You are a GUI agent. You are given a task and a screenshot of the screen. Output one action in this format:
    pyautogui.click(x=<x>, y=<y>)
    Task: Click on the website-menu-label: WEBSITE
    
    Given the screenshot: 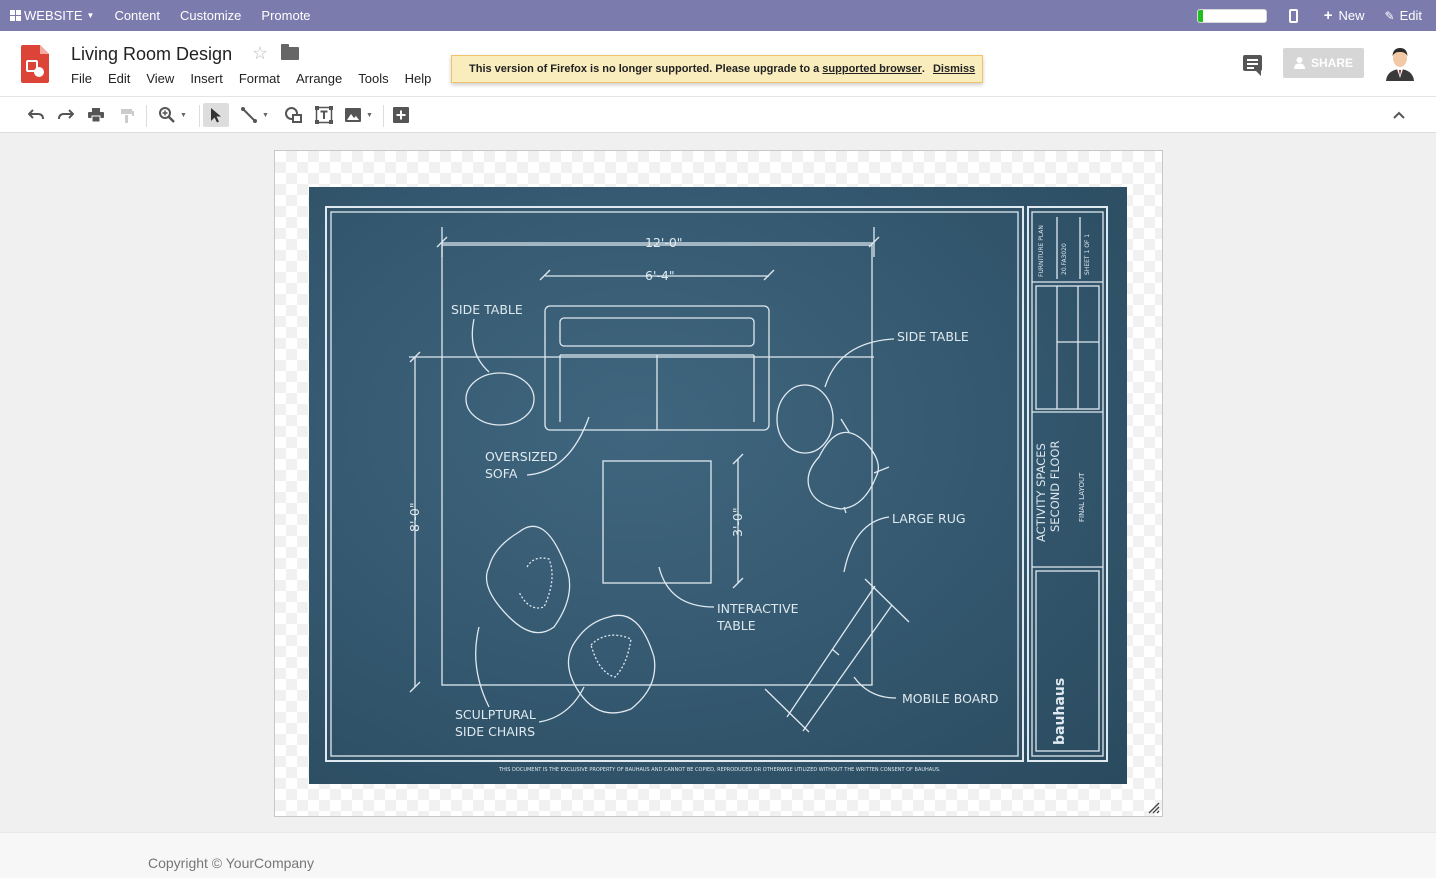 What is the action you would take?
    pyautogui.click(x=53, y=15)
    